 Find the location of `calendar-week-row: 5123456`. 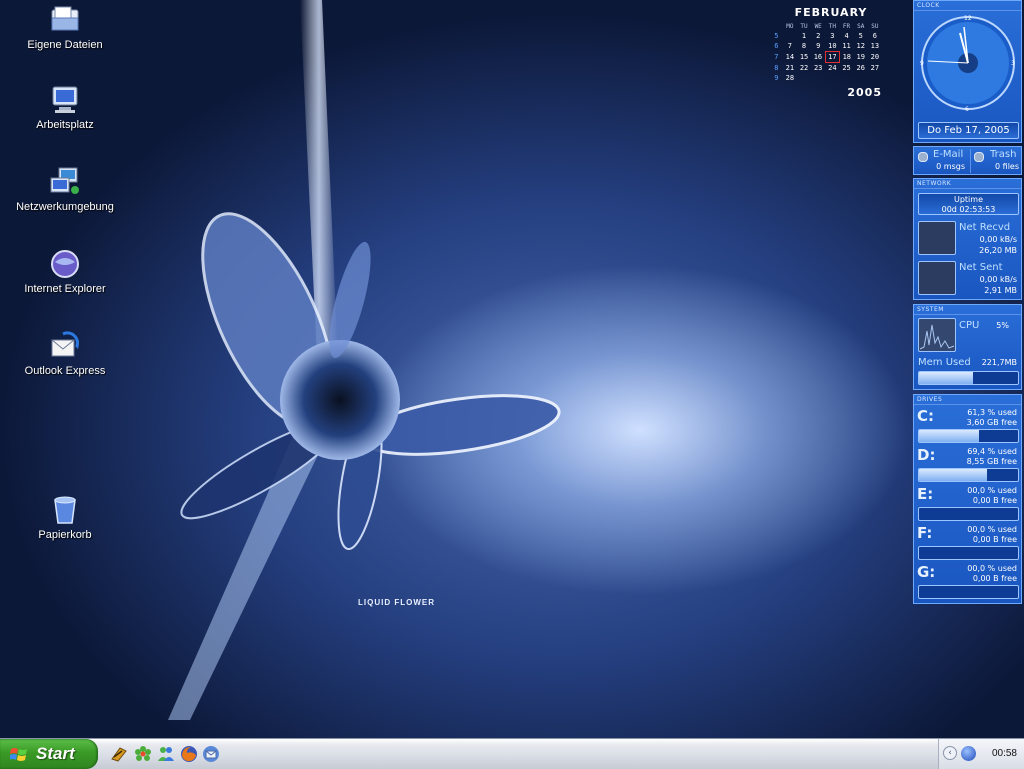

calendar-week-row: 5123456 is located at coordinates (826, 36).